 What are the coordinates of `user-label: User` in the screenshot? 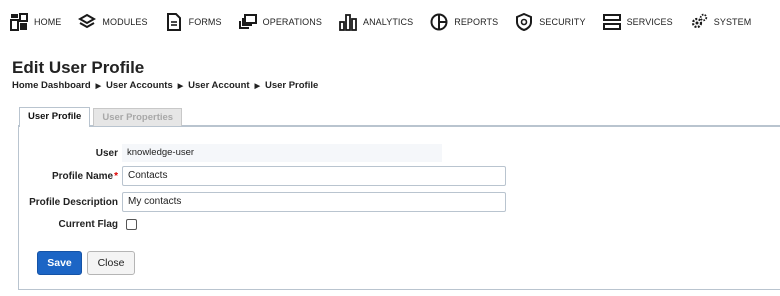 It's located at (106, 153).